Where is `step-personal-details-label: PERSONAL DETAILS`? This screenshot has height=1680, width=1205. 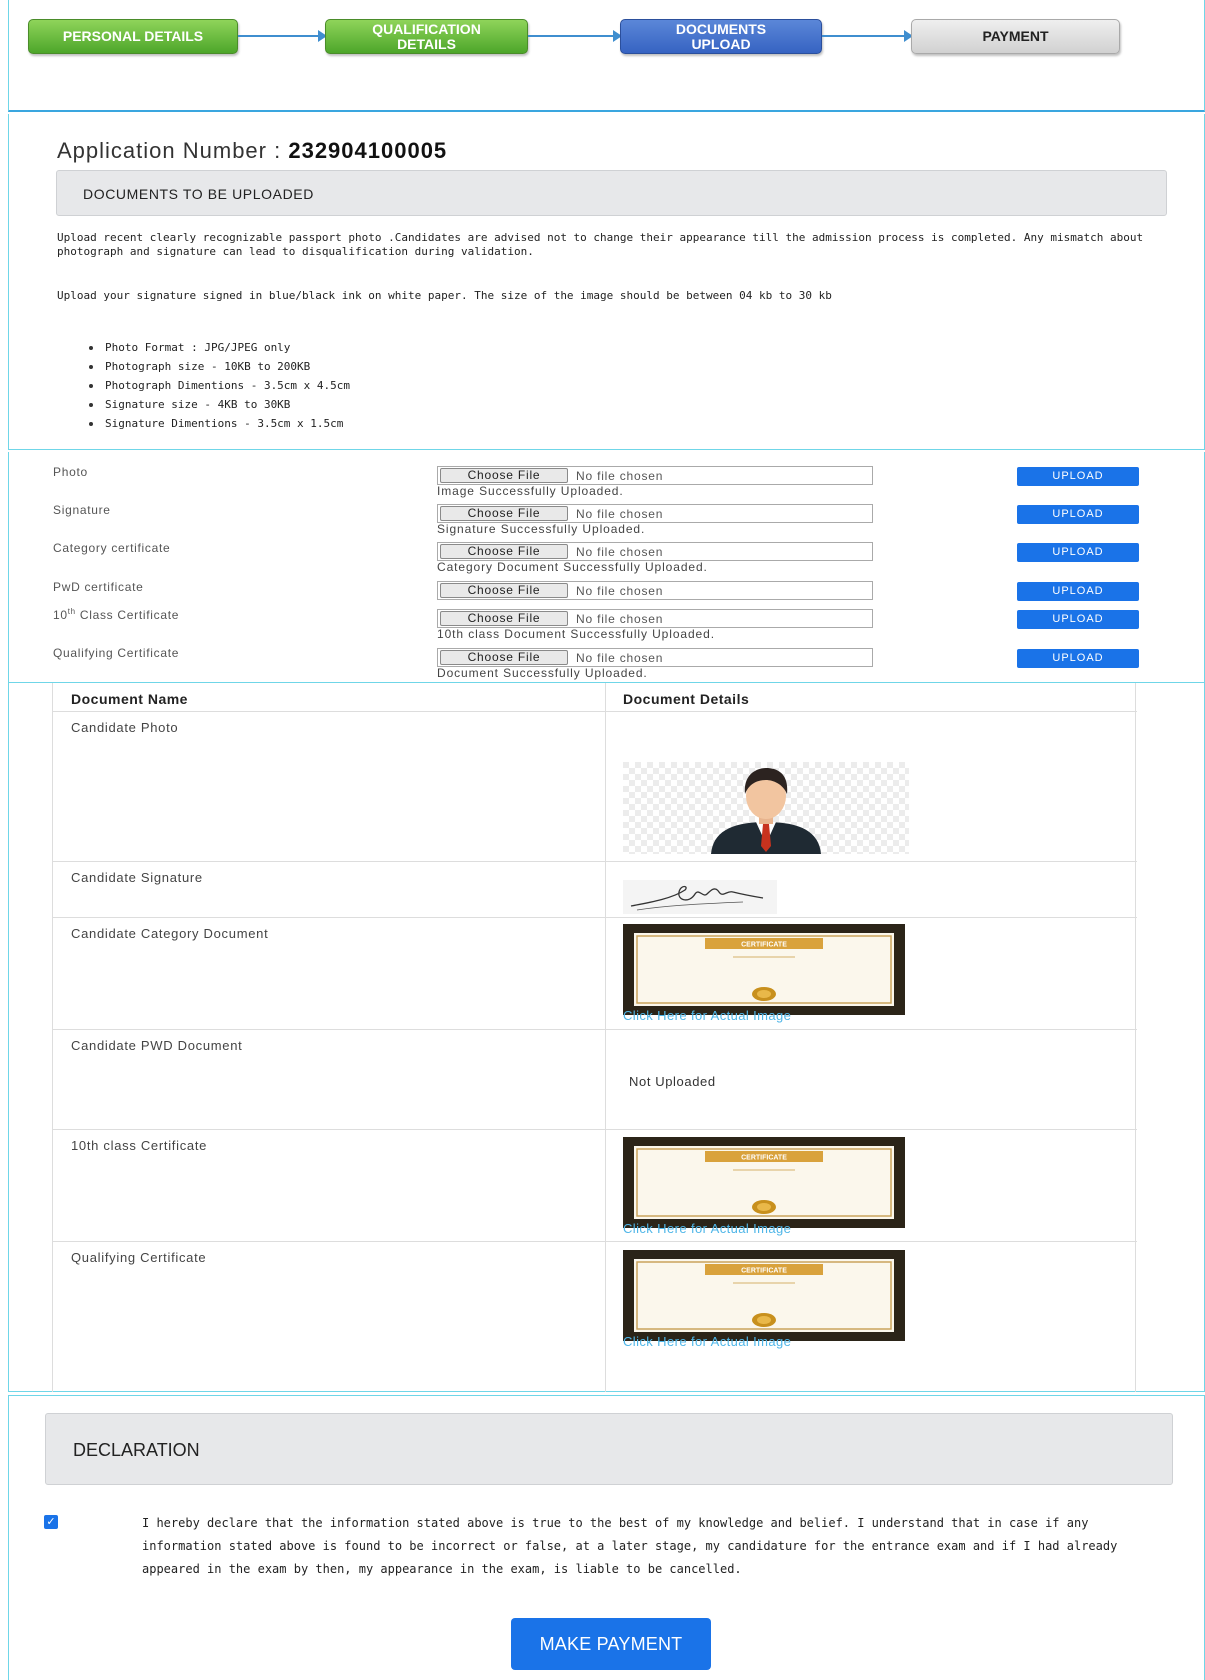 step-personal-details-label: PERSONAL DETAILS is located at coordinates (133, 36).